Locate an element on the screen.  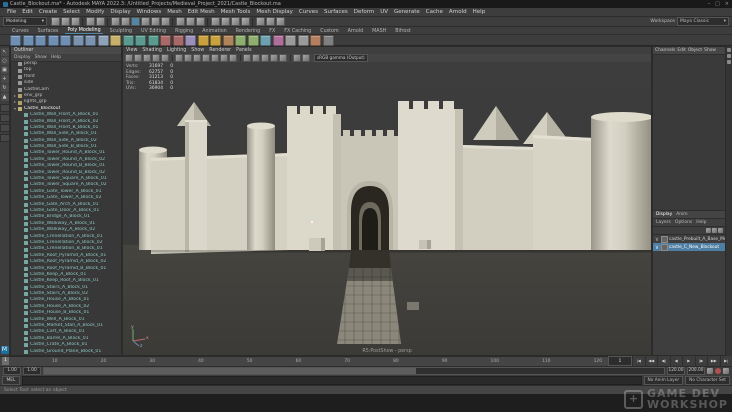
snap-curve-icon is located at coordinates (125, 21).